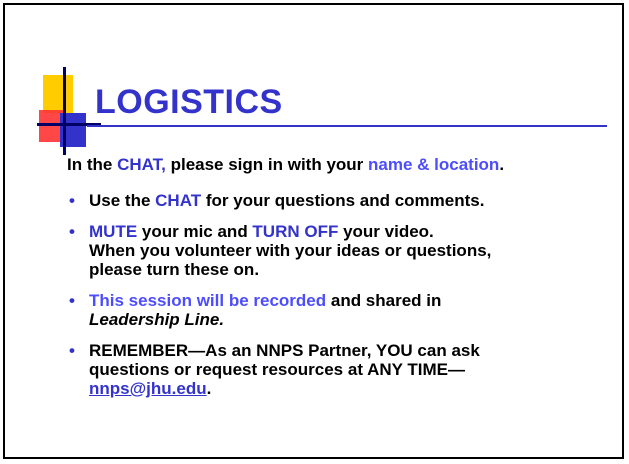 The width and height of the screenshot is (629, 464). Describe the element at coordinates (148, 388) in the screenshot. I see `email-link: nnps@jhu.edu` at that location.